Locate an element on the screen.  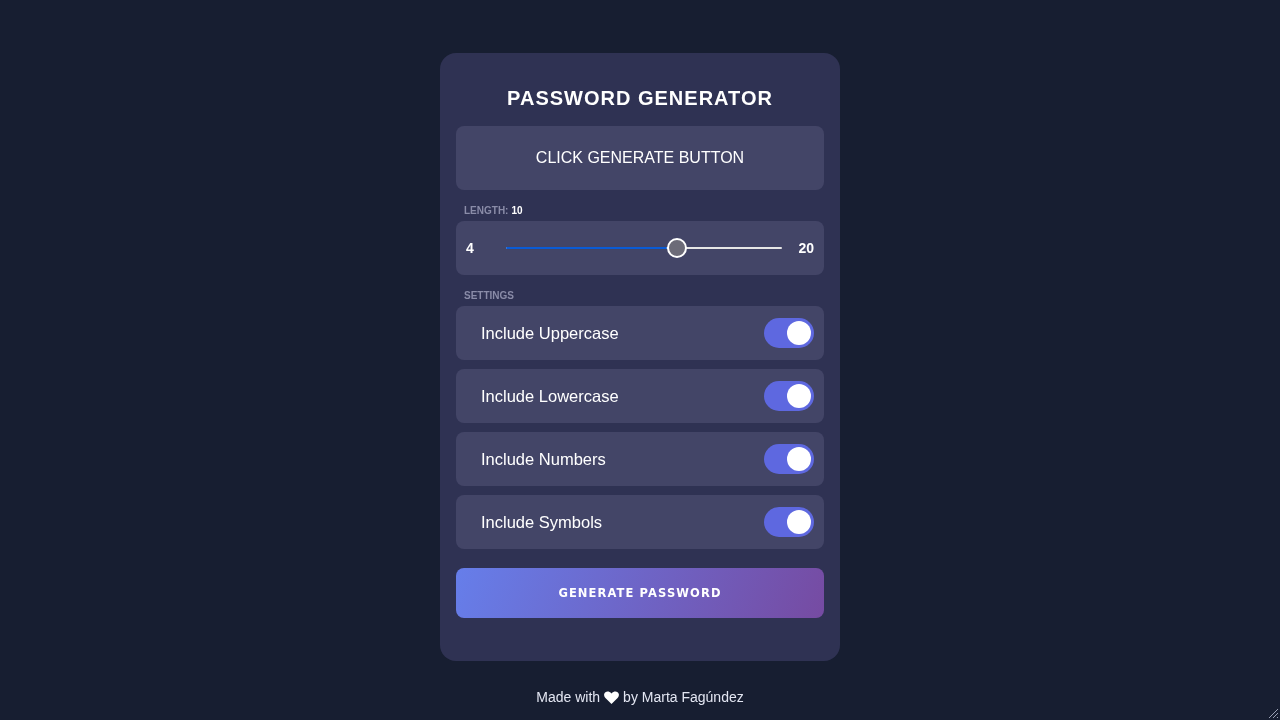
length-value: 10 is located at coordinates (517, 211).